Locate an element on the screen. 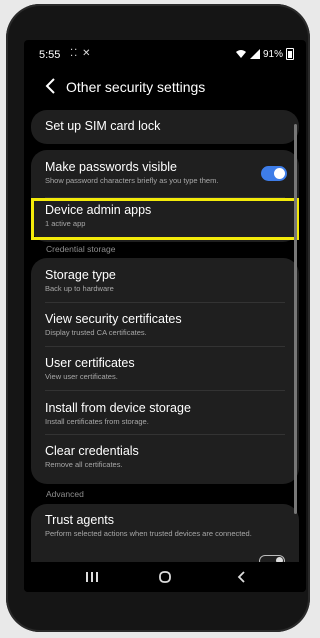 This screenshot has height=638, width=320. item-title: Clear credentials is located at coordinates (92, 451).